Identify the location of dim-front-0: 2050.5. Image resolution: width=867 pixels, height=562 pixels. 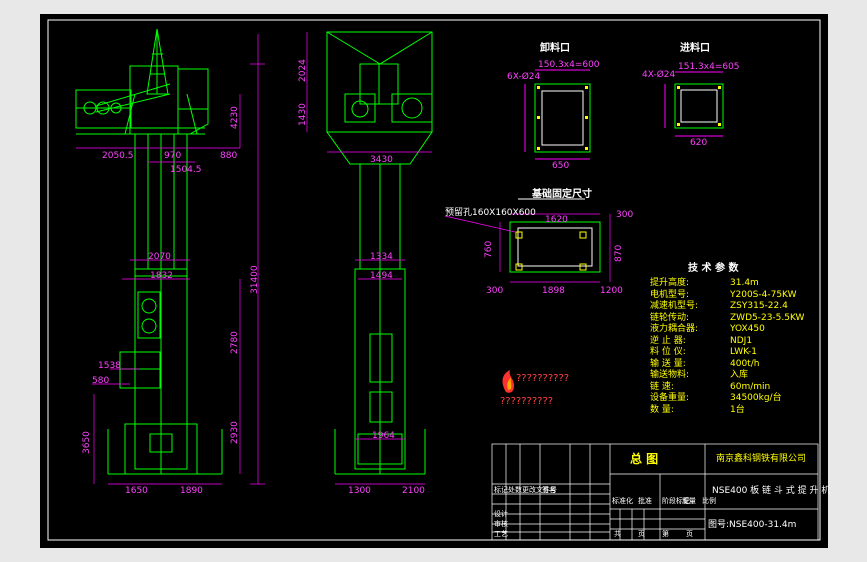
(118, 156).